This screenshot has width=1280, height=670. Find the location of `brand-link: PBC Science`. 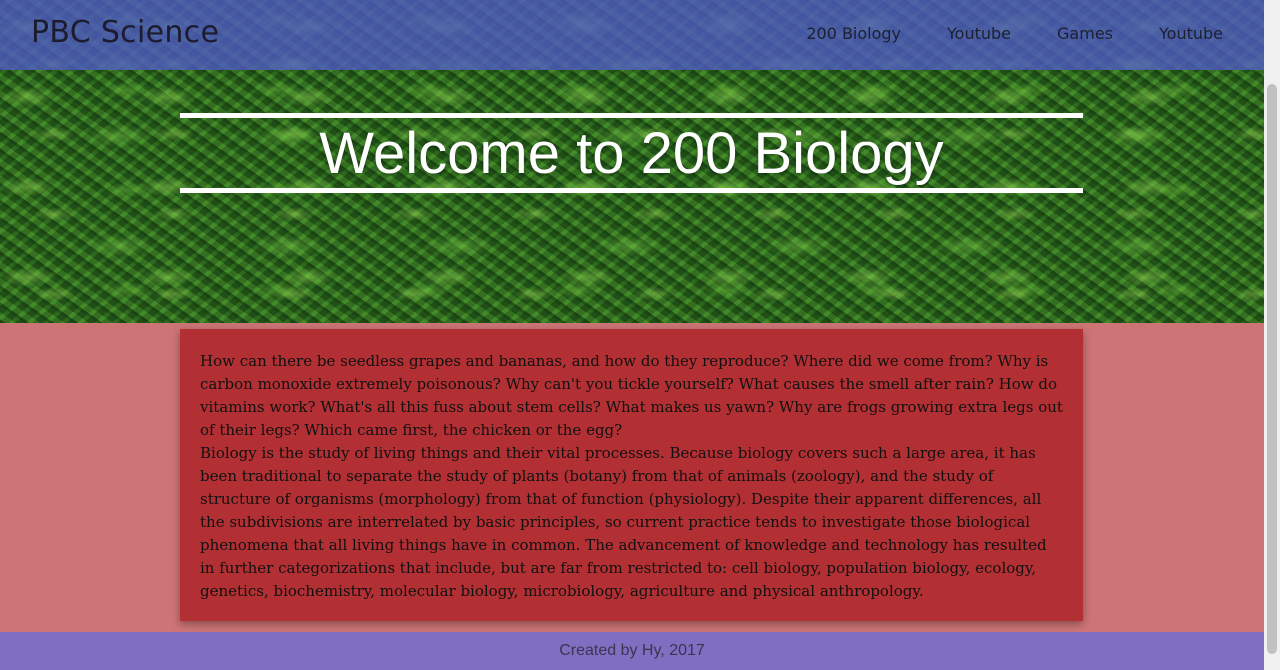

brand-link: PBC Science is located at coordinates (125, 32).